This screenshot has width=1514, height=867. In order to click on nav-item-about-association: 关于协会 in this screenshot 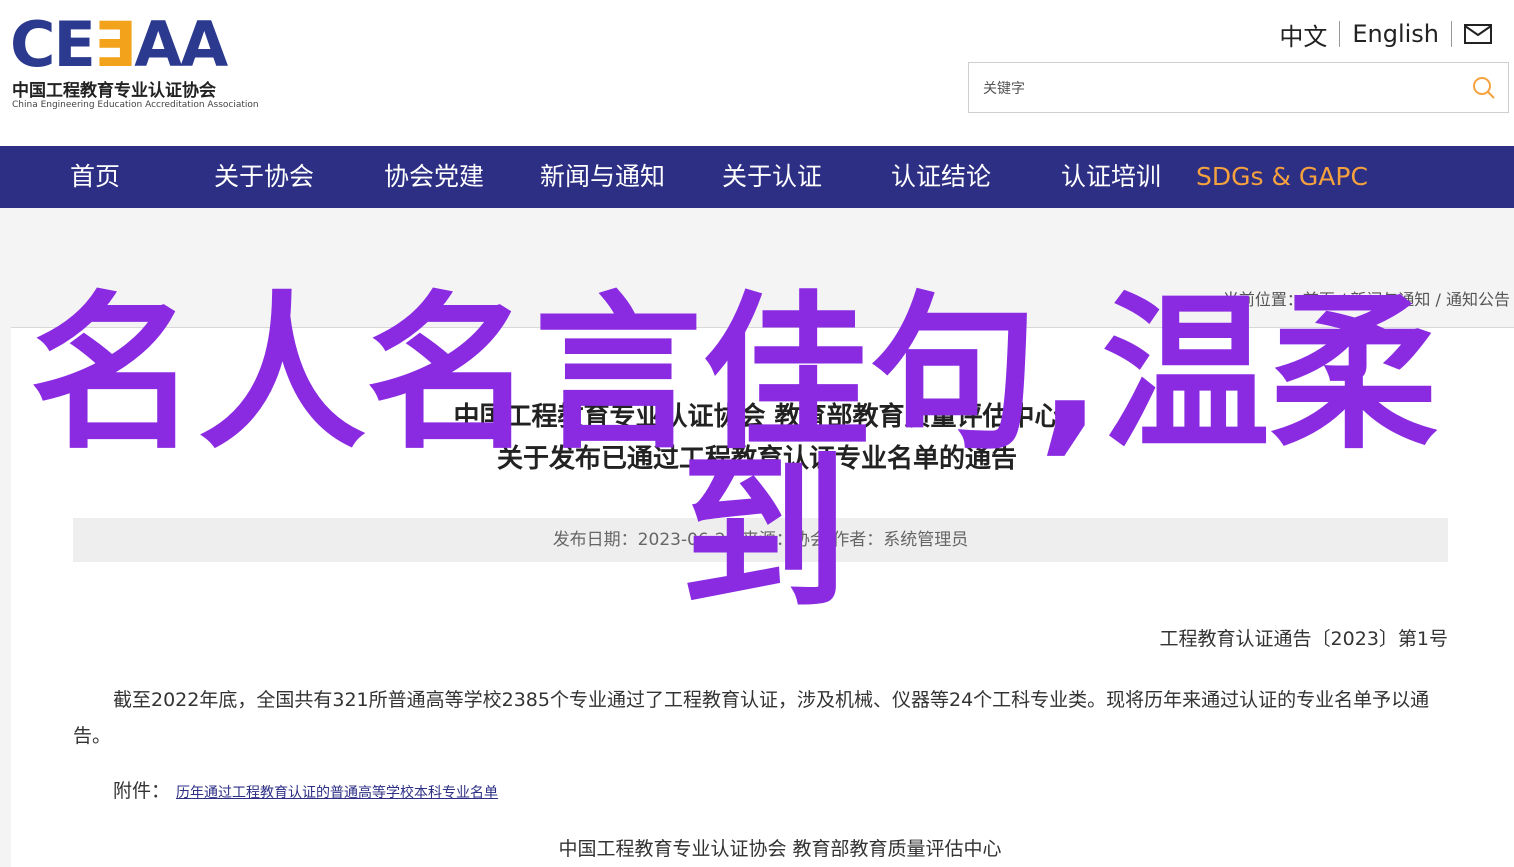, I will do `click(264, 177)`.